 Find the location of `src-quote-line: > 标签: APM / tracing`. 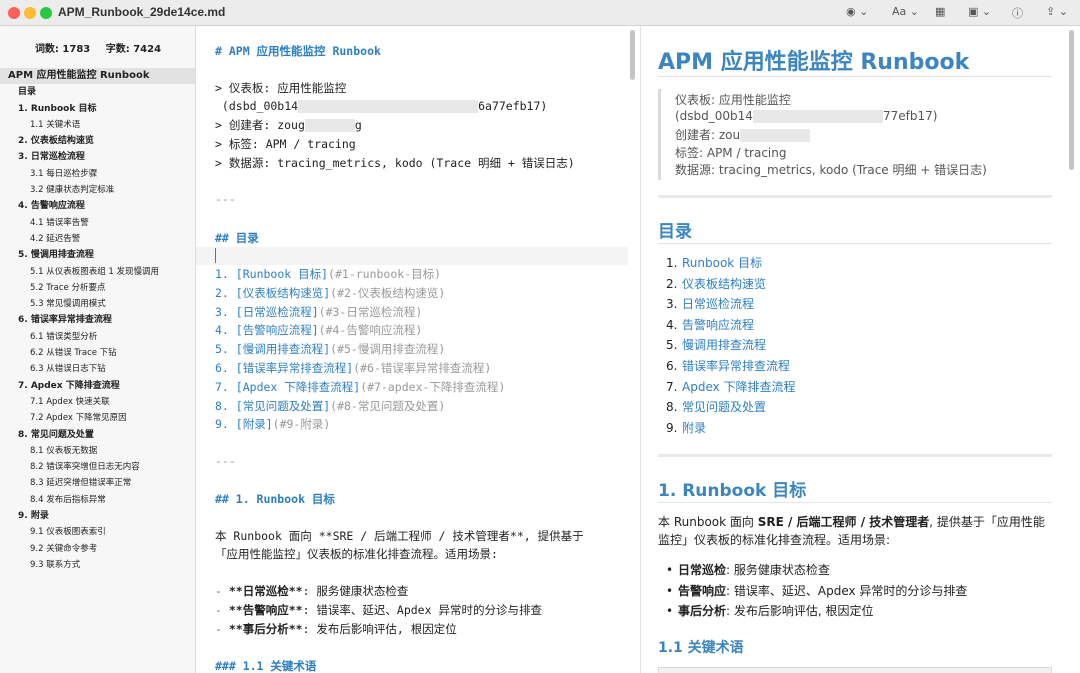

src-quote-line: > 标签: APM / tracing is located at coordinates (285, 144).